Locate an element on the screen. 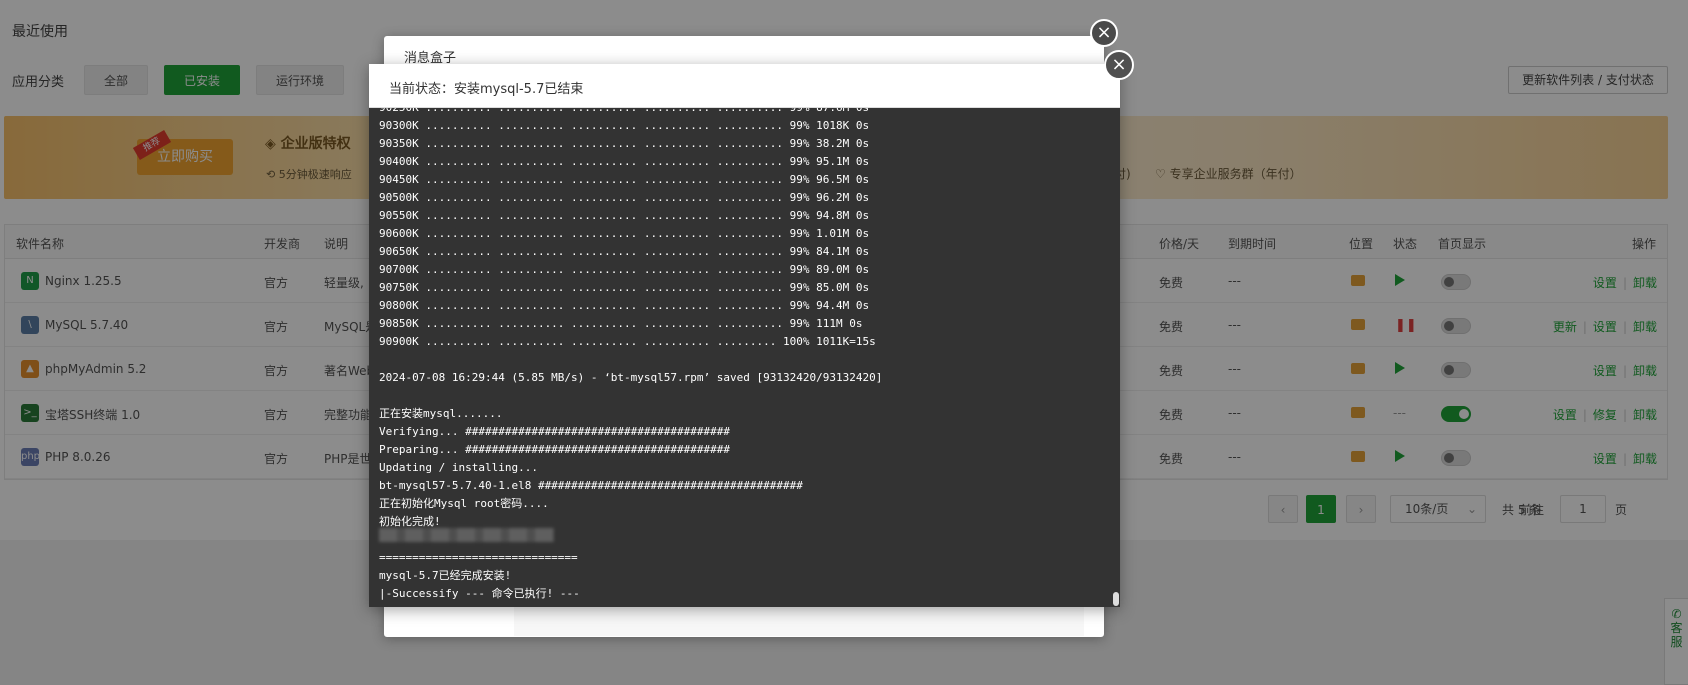 The image size is (1688, 685). log-line: mysql-5.7已经完成安装! is located at coordinates (445, 575).